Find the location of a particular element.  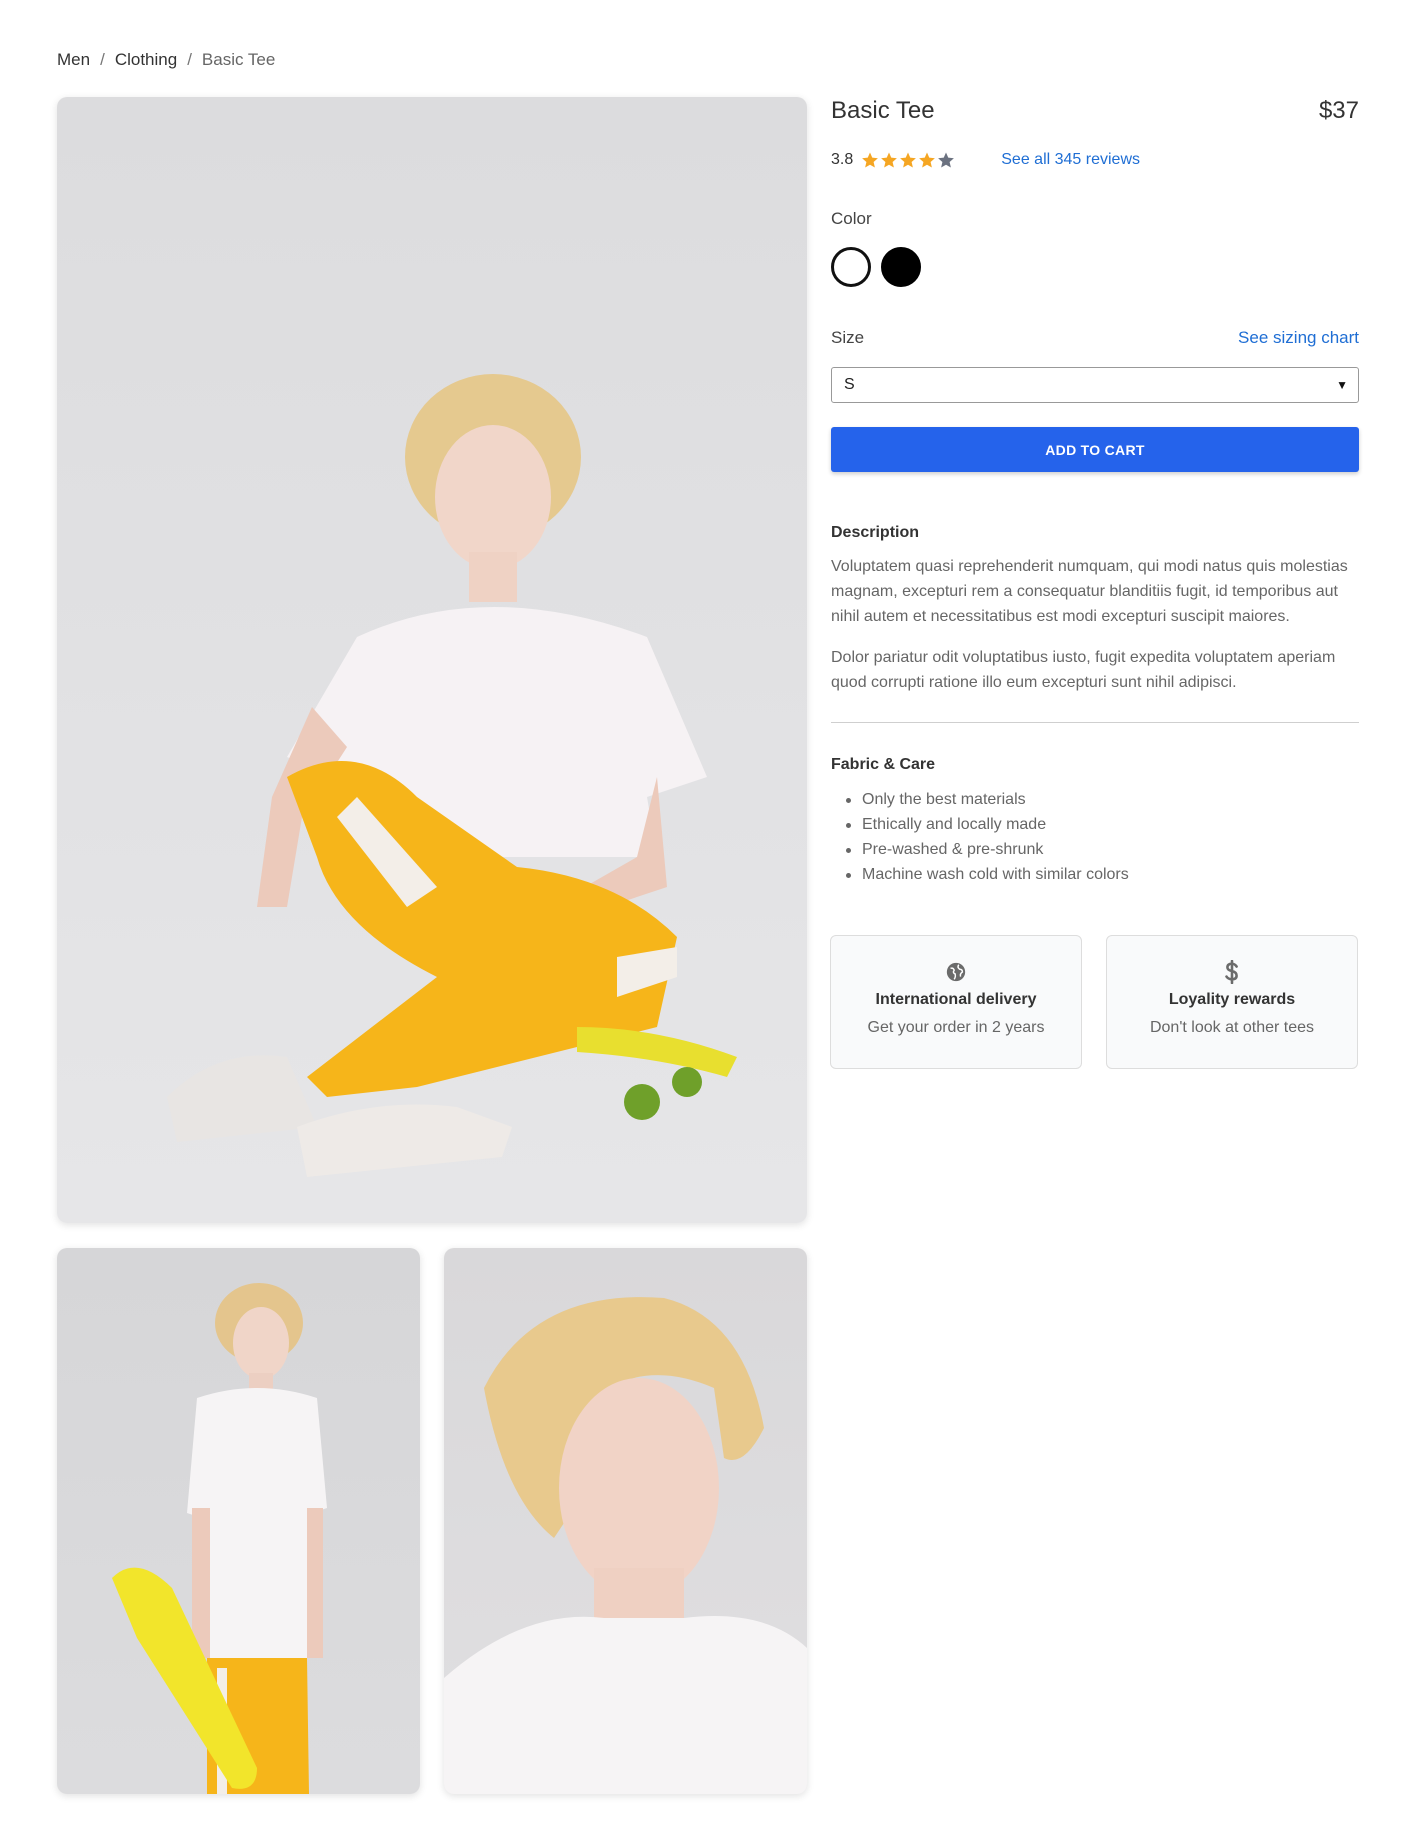

dollar-icon is located at coordinates (1232, 972).